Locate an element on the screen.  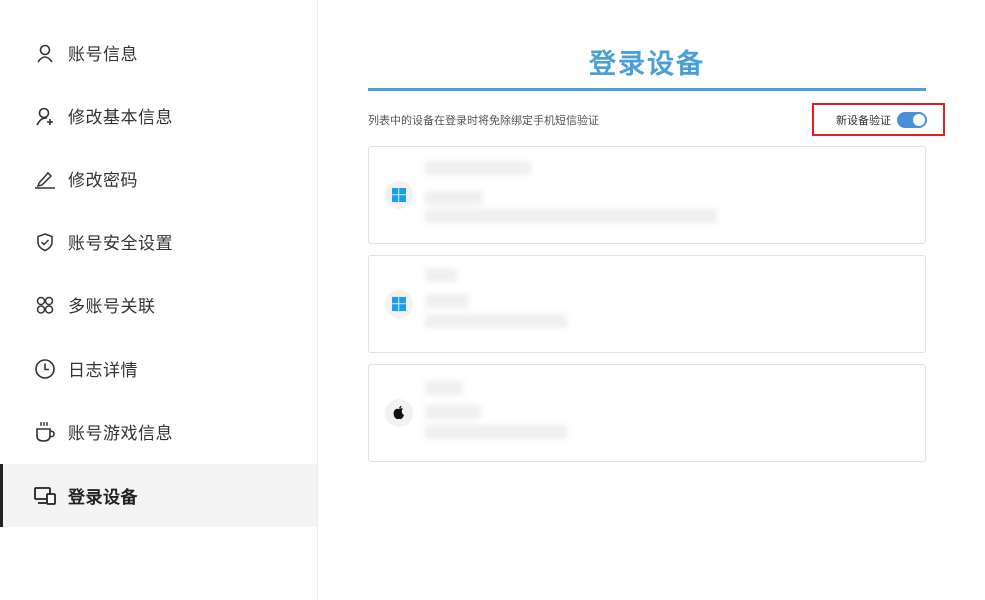
toggle-knob is located at coordinates (919, 119).